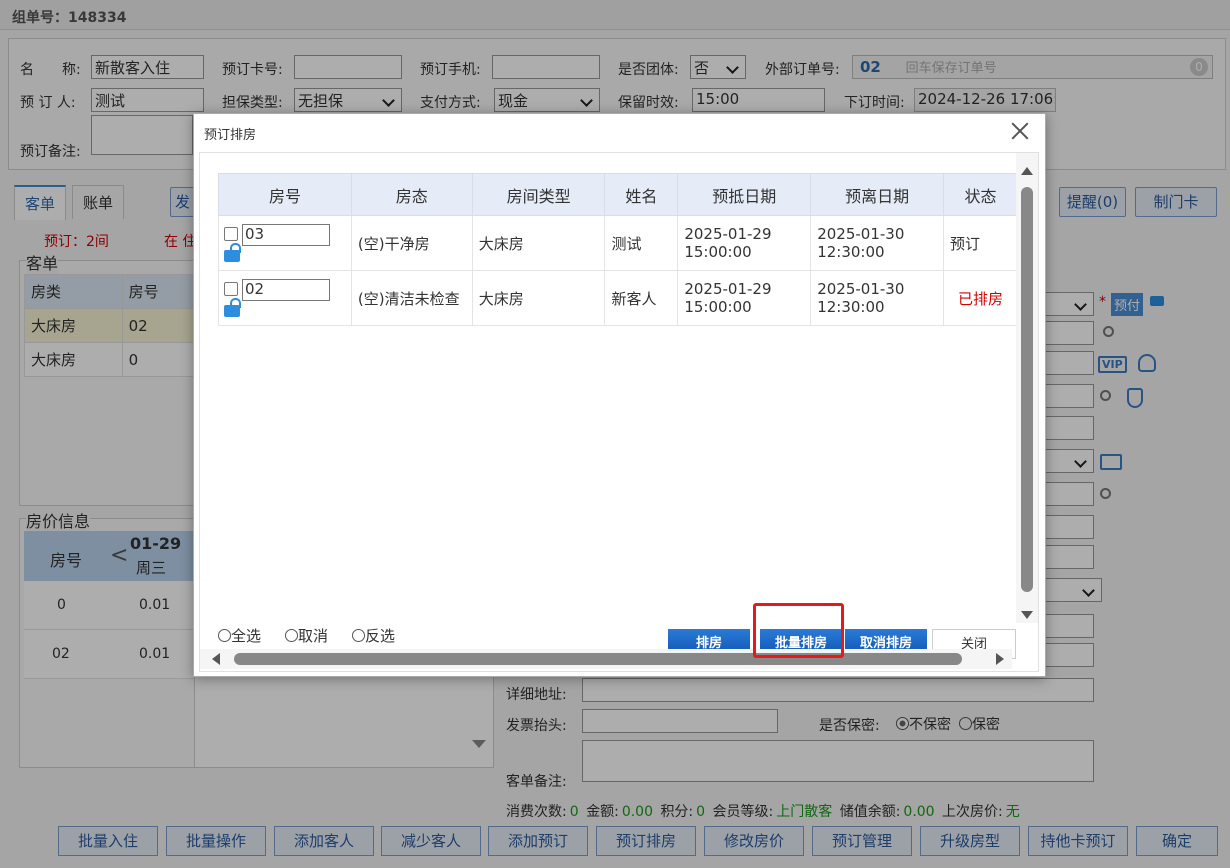 This screenshot has width=1230, height=868. Describe the element at coordinates (411, 243) in the screenshot. I see `room-status: (空)干净房` at that location.